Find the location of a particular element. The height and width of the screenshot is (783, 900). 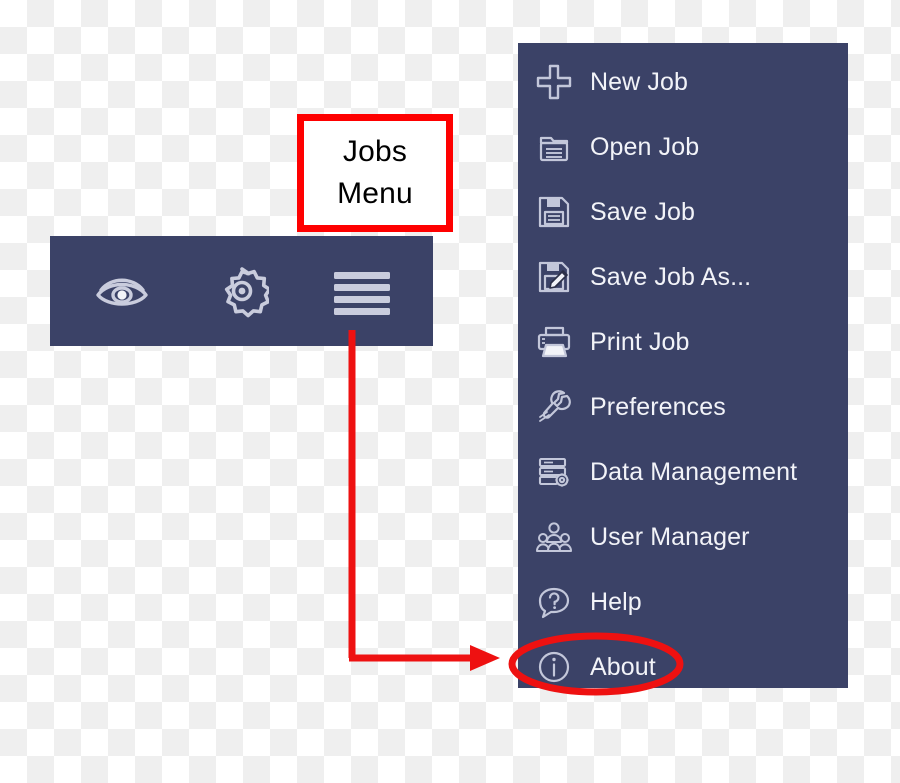

info-circle-icon is located at coordinates (554, 667).